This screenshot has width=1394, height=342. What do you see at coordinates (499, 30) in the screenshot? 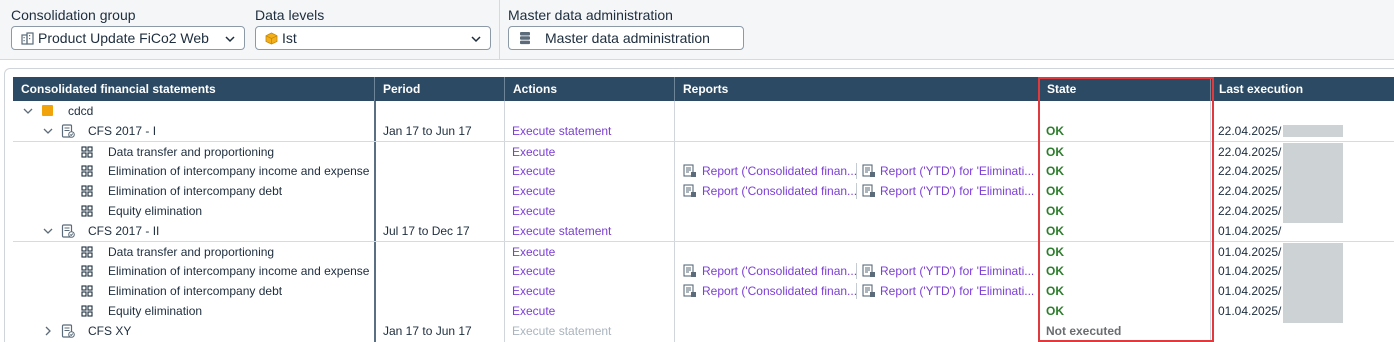
I see `toolbar-divider` at bounding box center [499, 30].